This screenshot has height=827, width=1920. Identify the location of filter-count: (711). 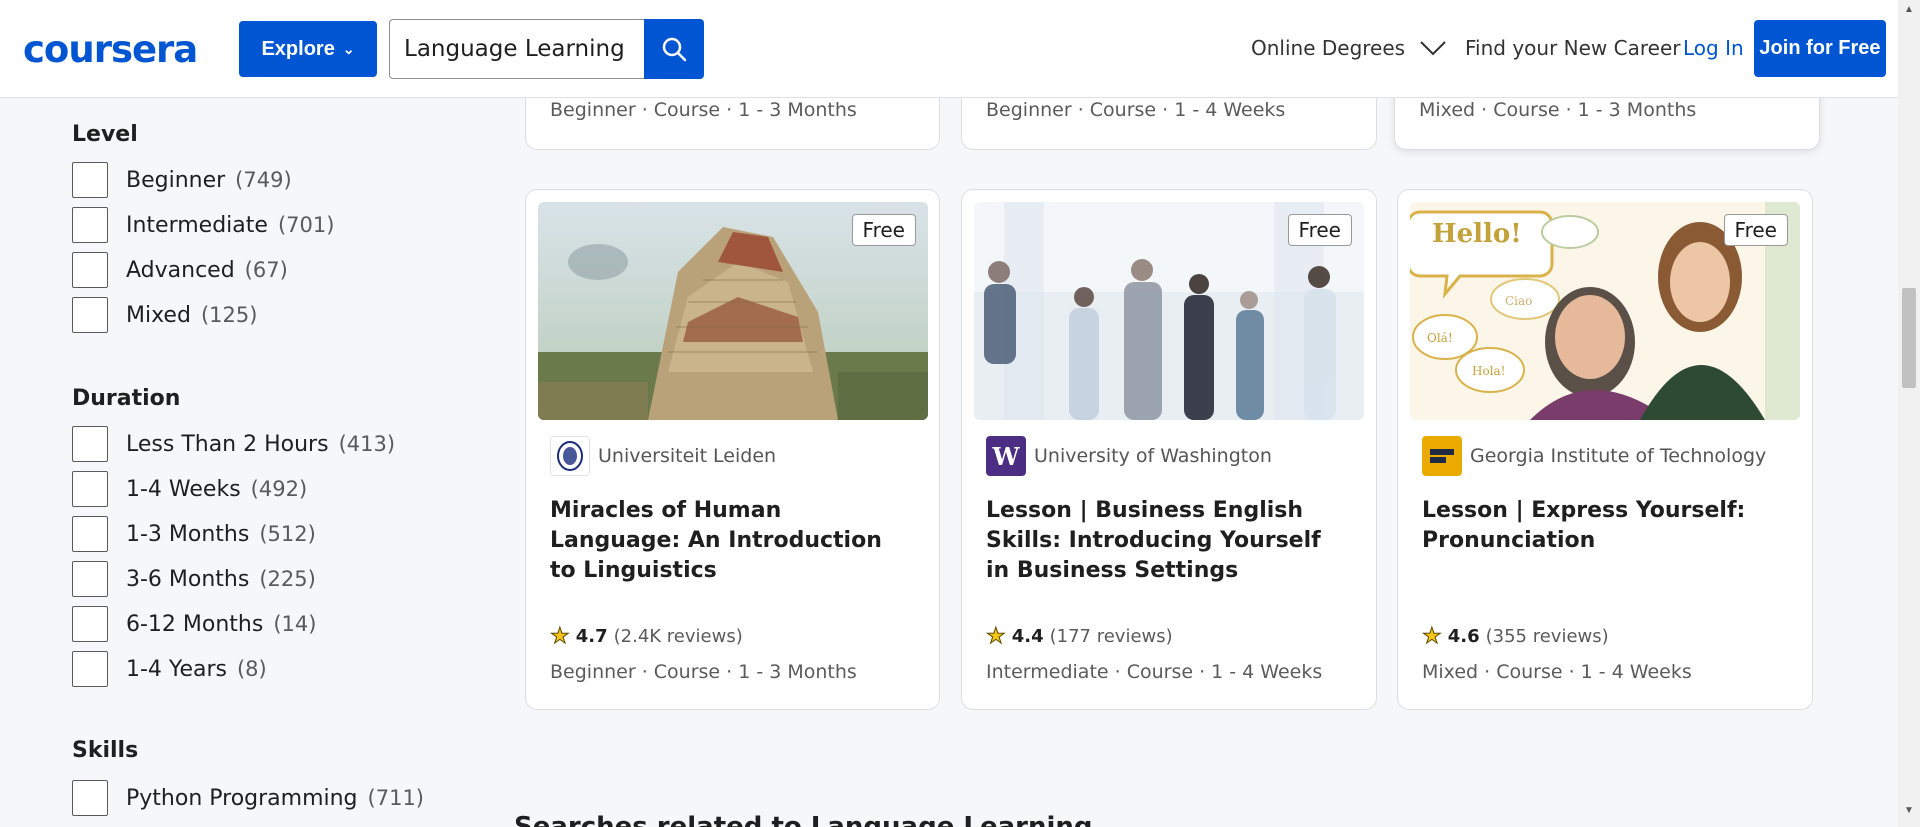
(395, 798).